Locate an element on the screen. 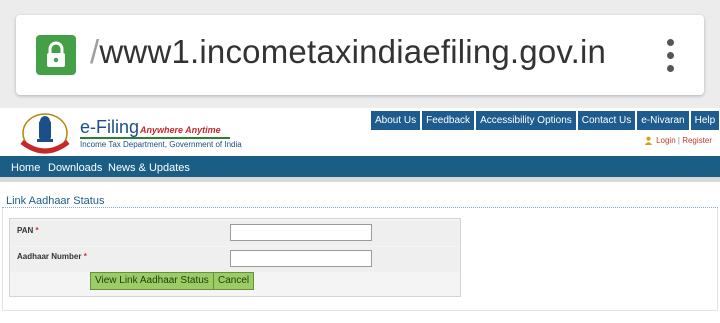  user-icon is located at coordinates (648, 141).